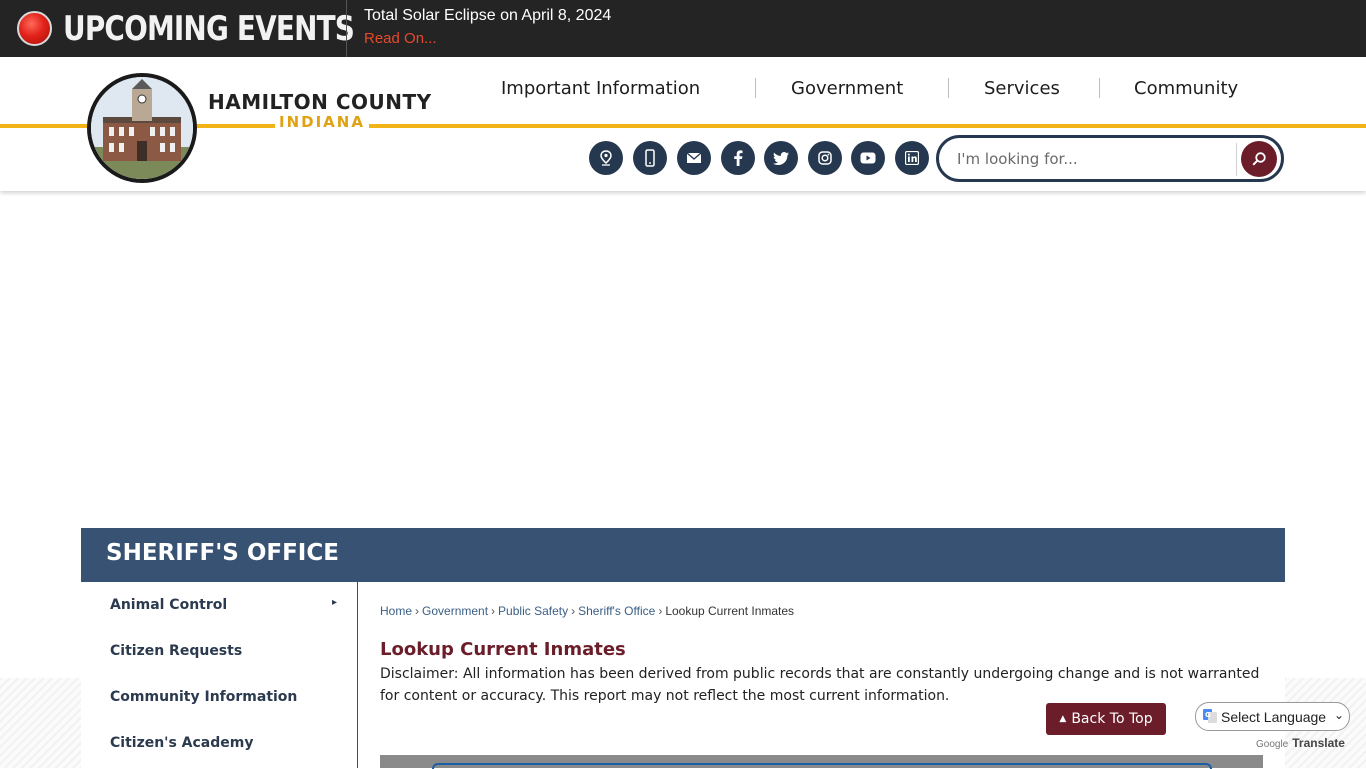 Image resolution: width=1366 pixels, height=769 pixels. I want to click on background-pattern-left, so click(40, 723).